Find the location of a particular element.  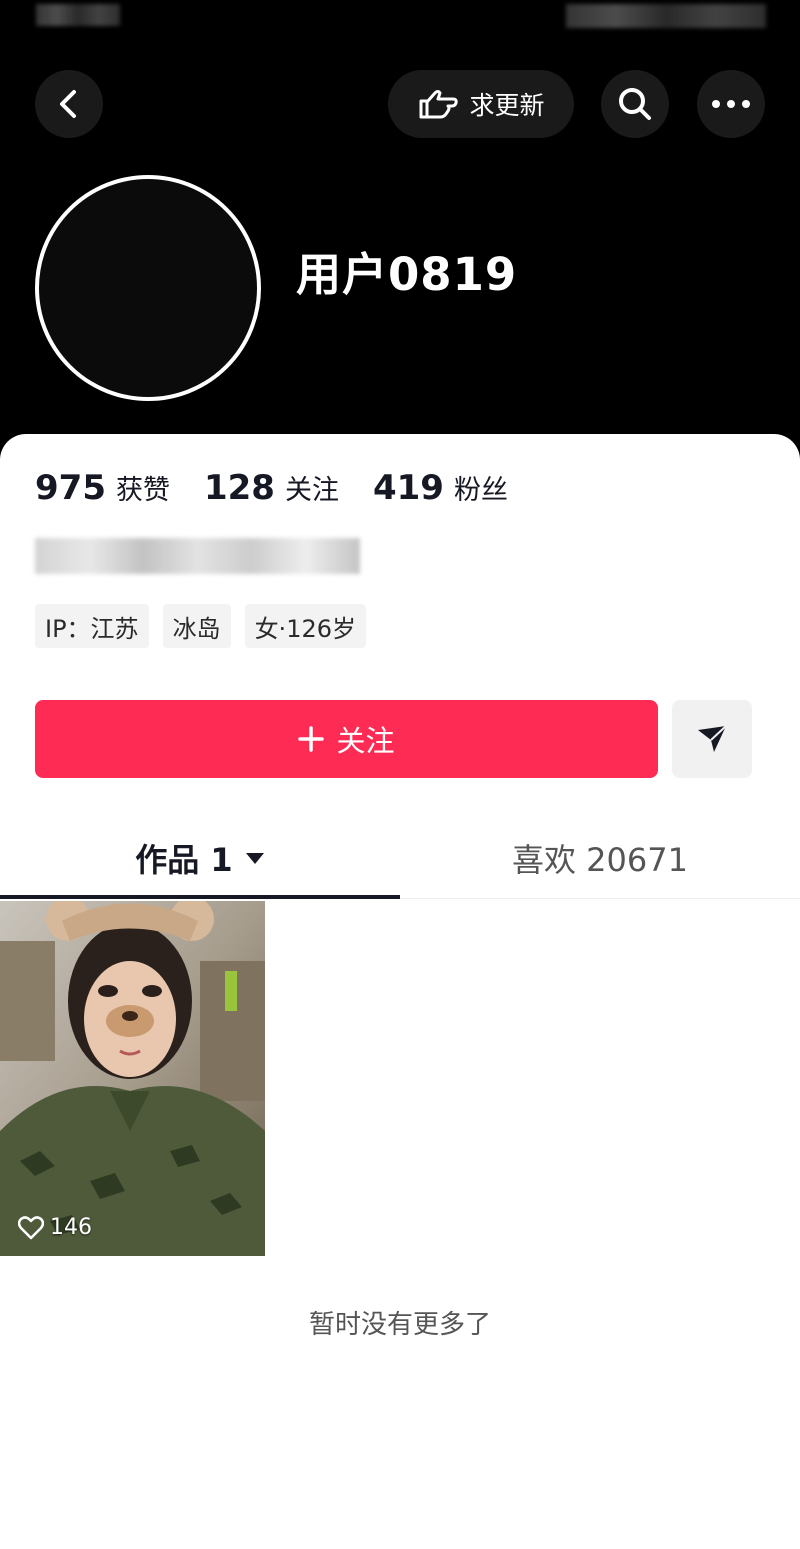

profile-stats: 975 获赞 128 关注 419 粉丝 is located at coordinates (288, 488).